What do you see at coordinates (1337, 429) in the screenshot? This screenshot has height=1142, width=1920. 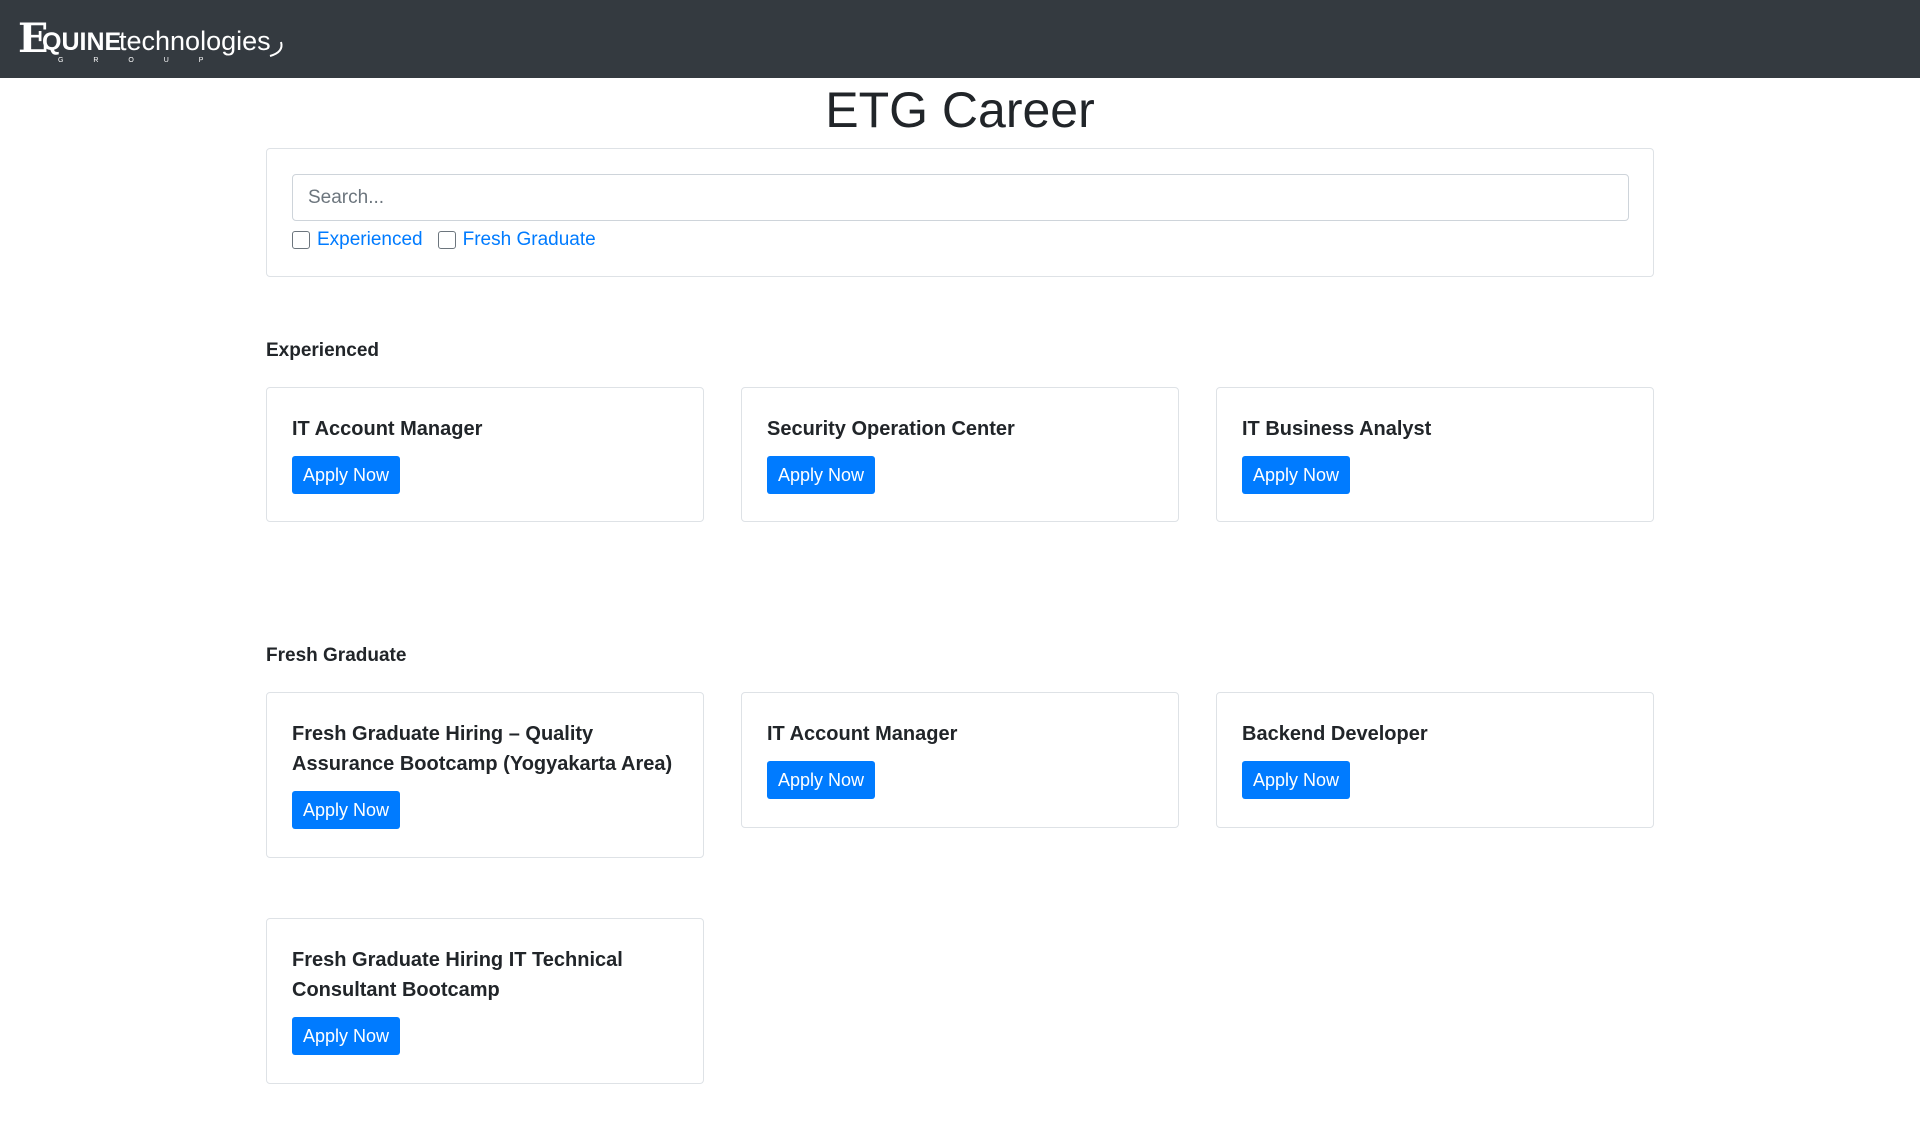 I see `job-title: IT Business Analyst` at bounding box center [1337, 429].